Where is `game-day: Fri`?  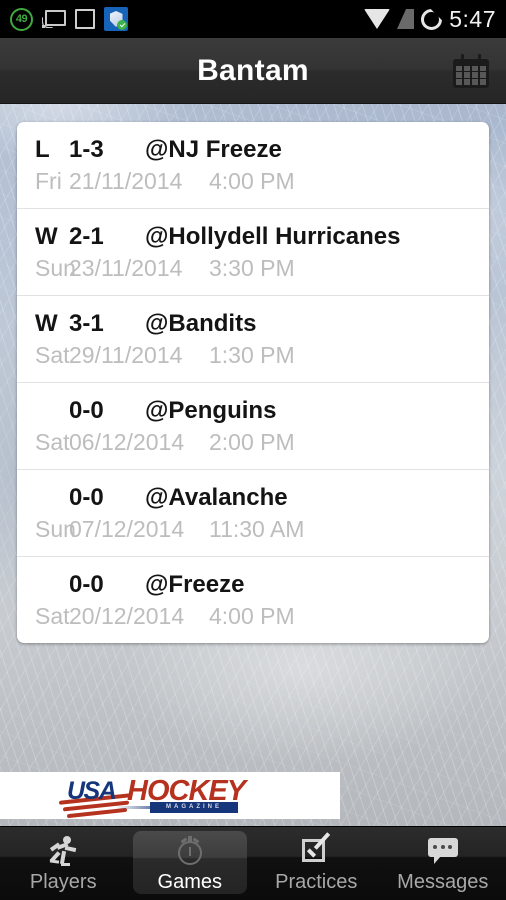 game-day: Fri is located at coordinates (48, 181).